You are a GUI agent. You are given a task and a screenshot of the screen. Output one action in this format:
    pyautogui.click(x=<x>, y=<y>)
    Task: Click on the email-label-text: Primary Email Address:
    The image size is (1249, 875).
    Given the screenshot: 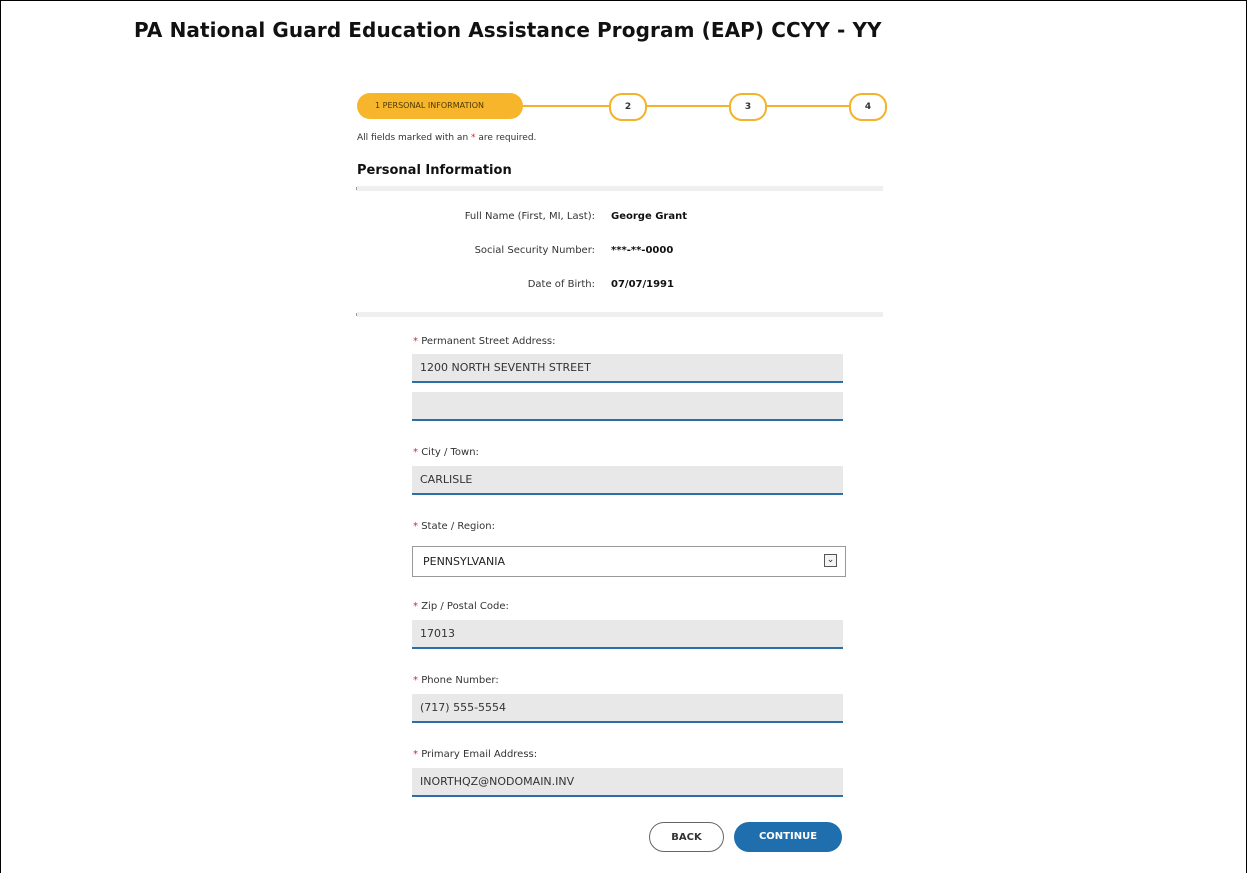 What is the action you would take?
    pyautogui.click(x=479, y=754)
    